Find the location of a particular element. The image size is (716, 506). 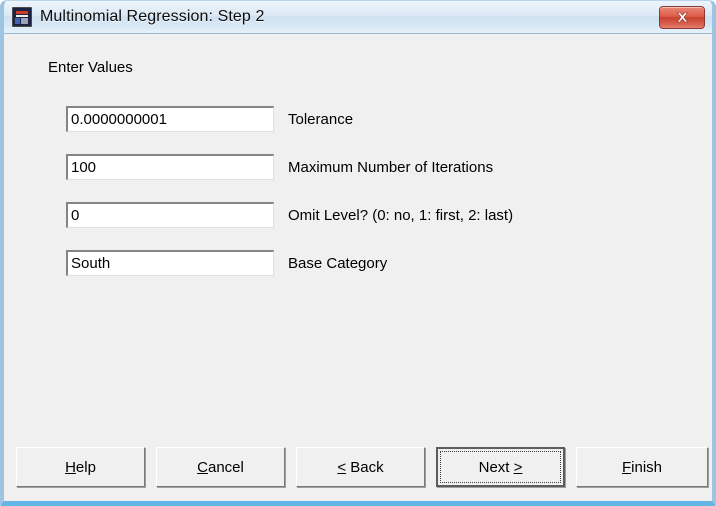

field-row-omit-level: Omit Level? (0: no, 1: first, 2: last) is located at coordinates (289, 215).